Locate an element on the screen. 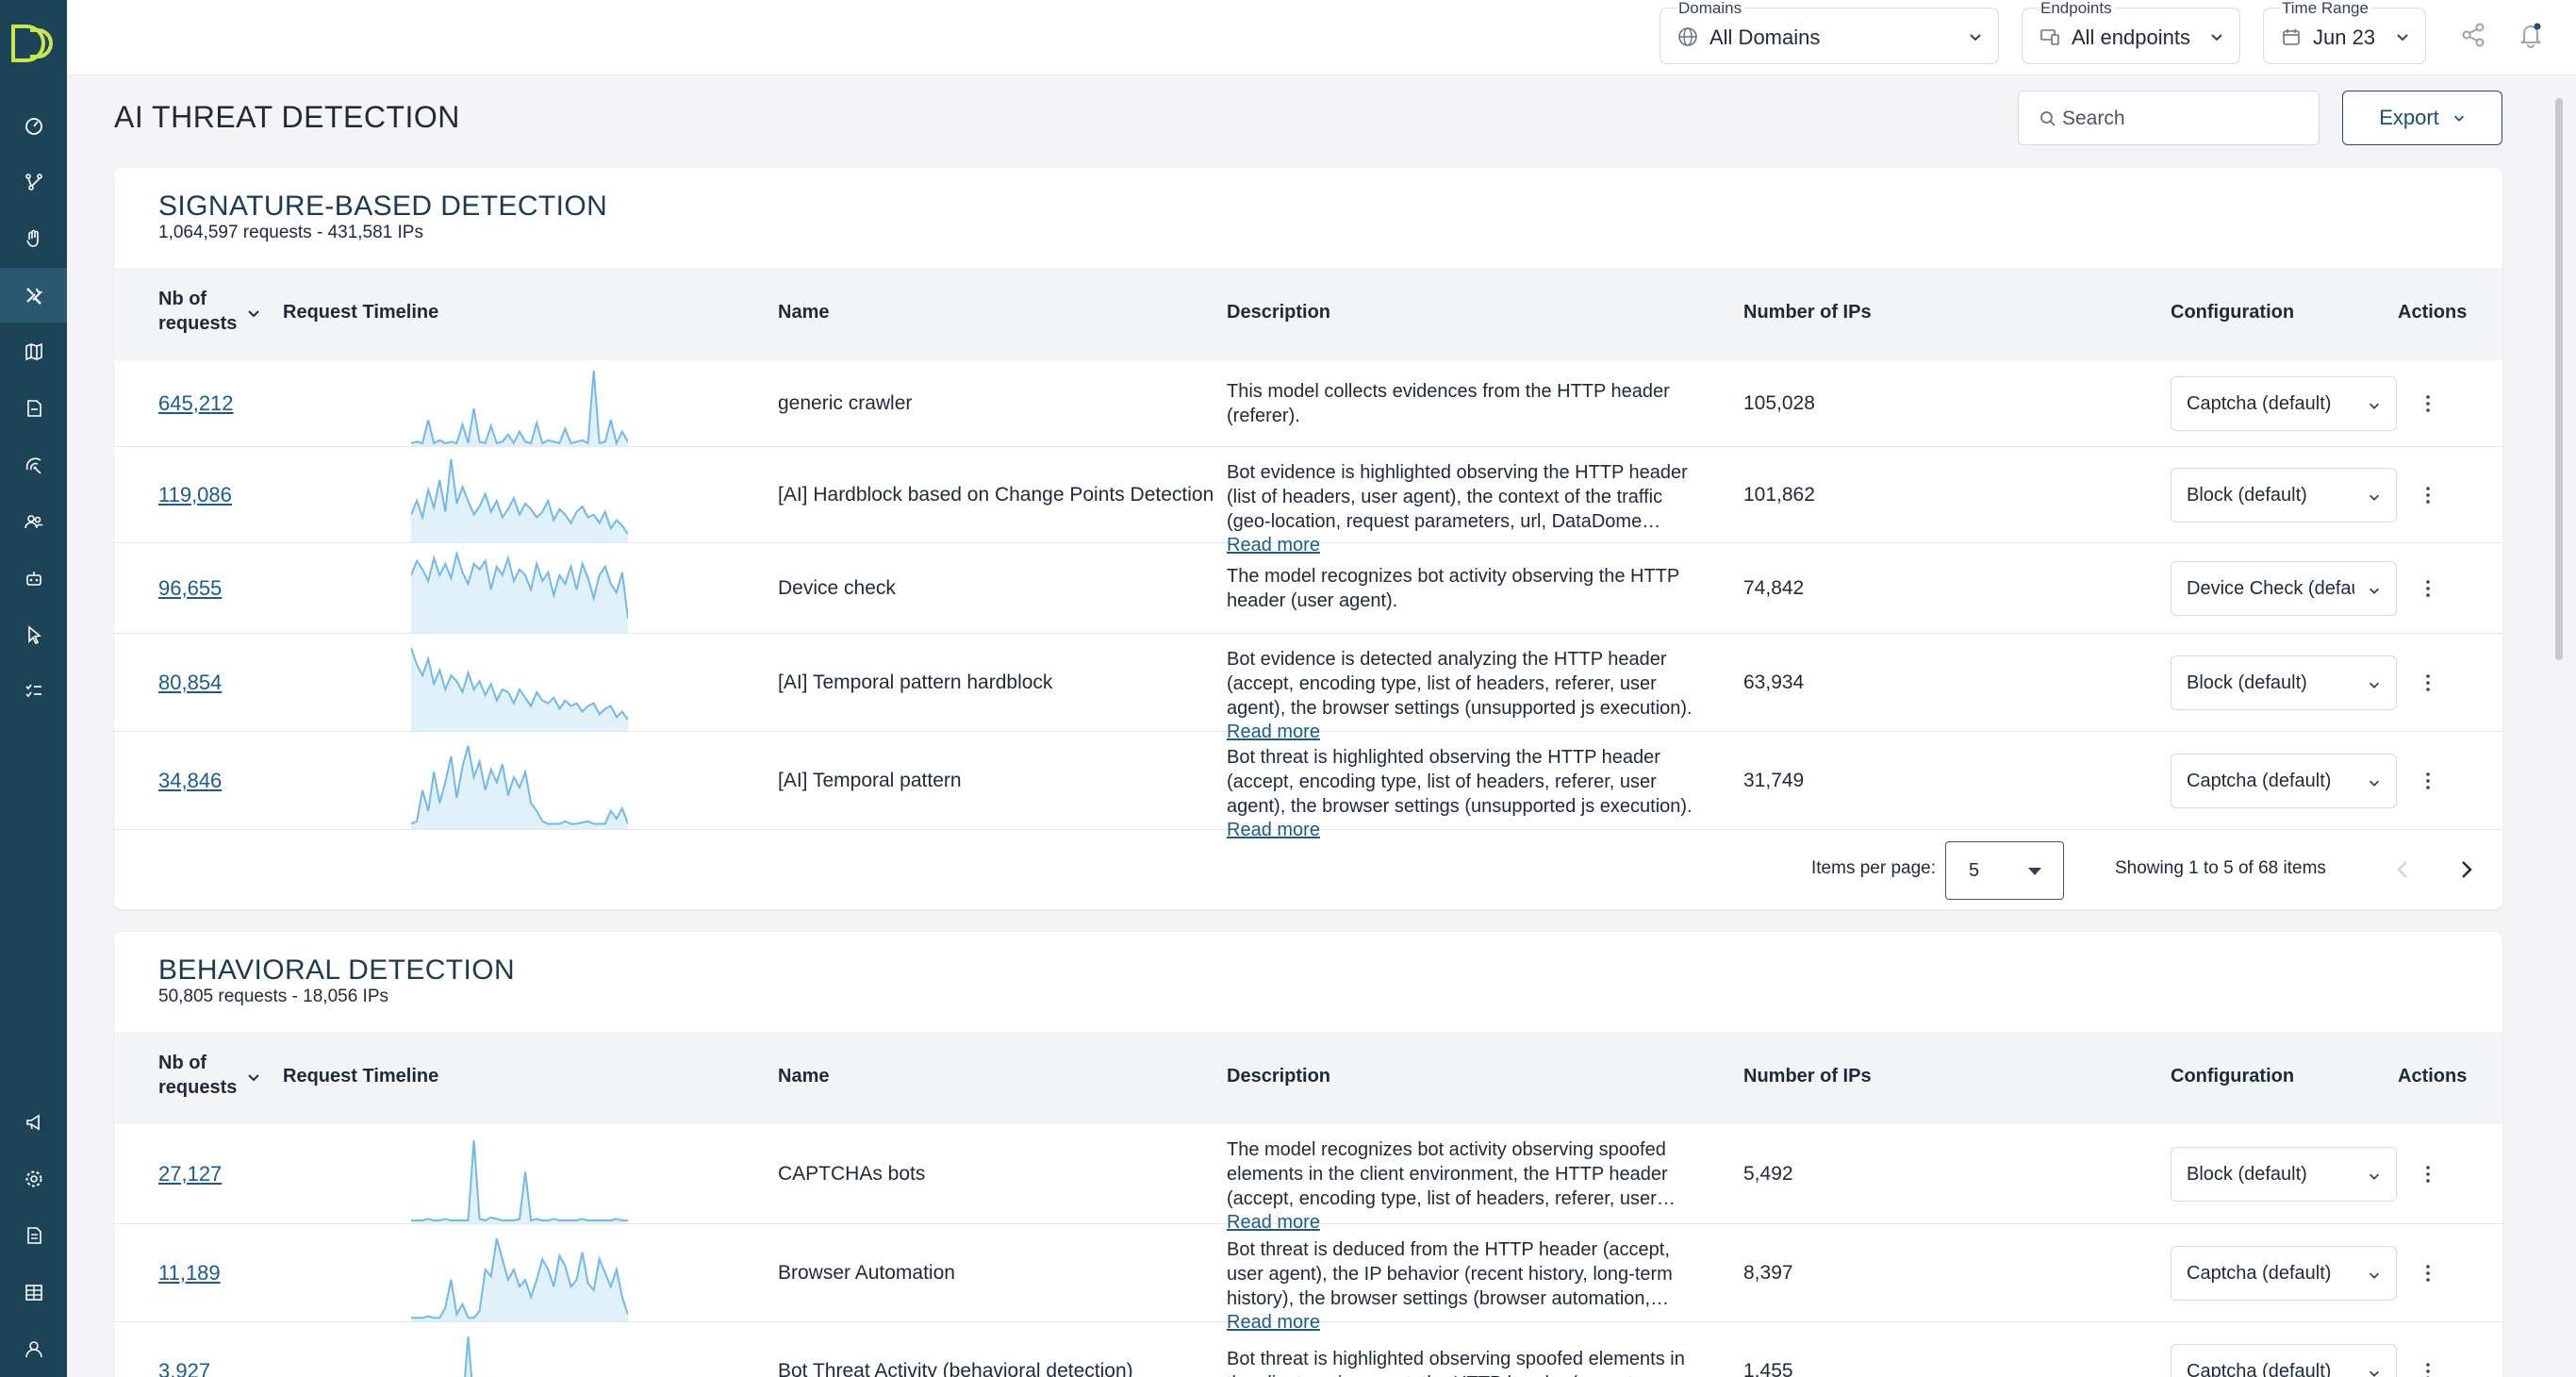  nav-item-megaphone is located at coordinates (33, 1123).